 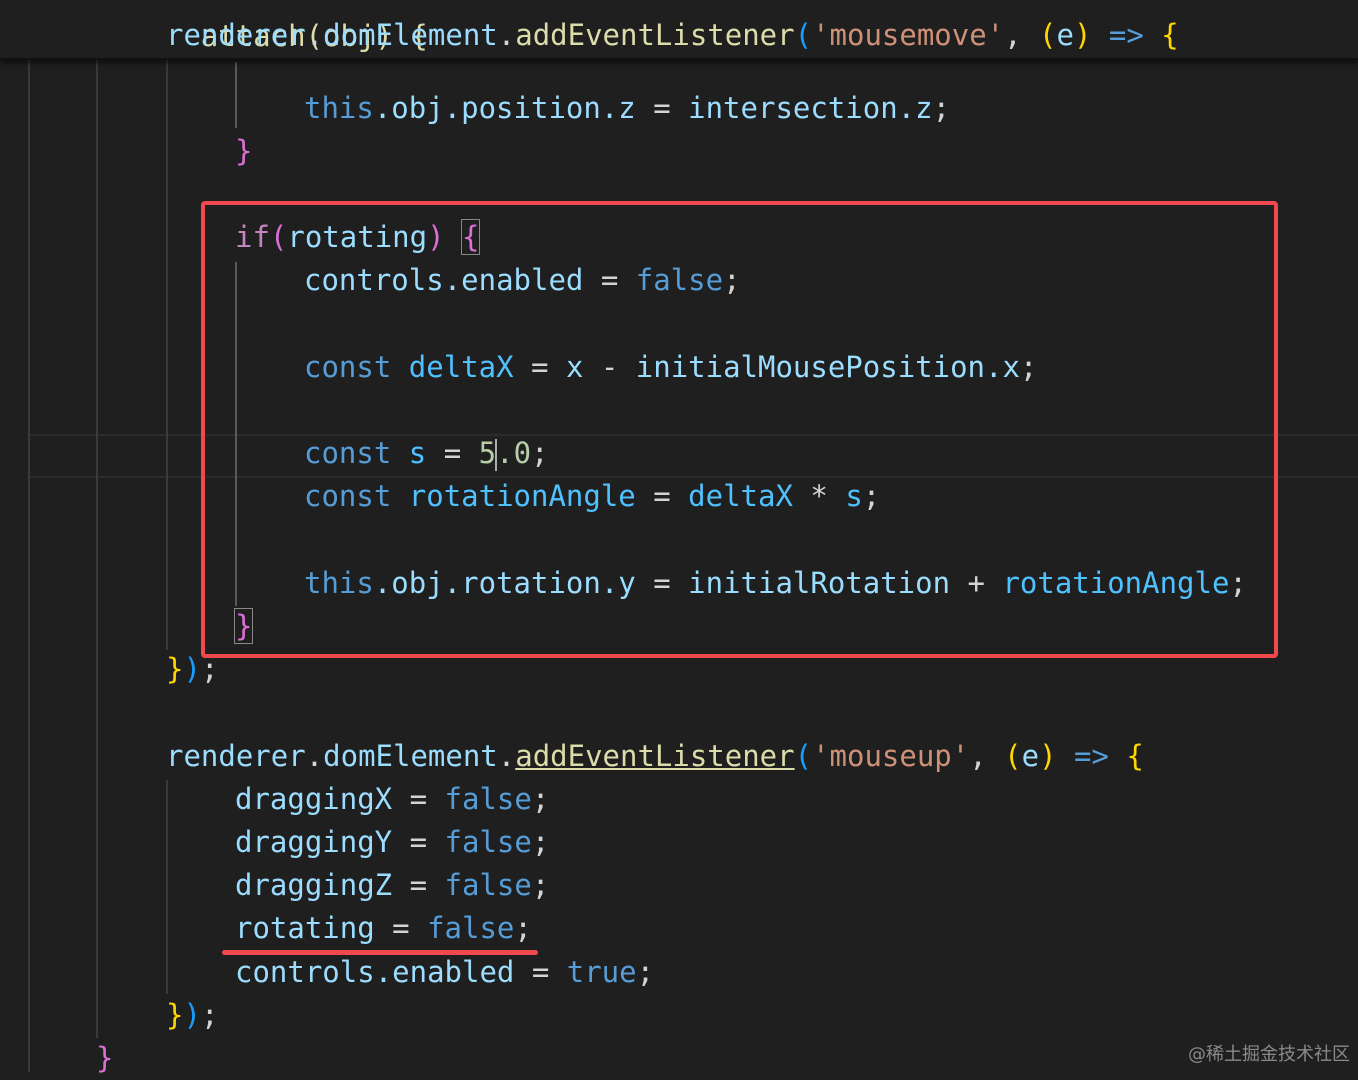 I want to click on red-underline-mark, so click(x=380, y=952).